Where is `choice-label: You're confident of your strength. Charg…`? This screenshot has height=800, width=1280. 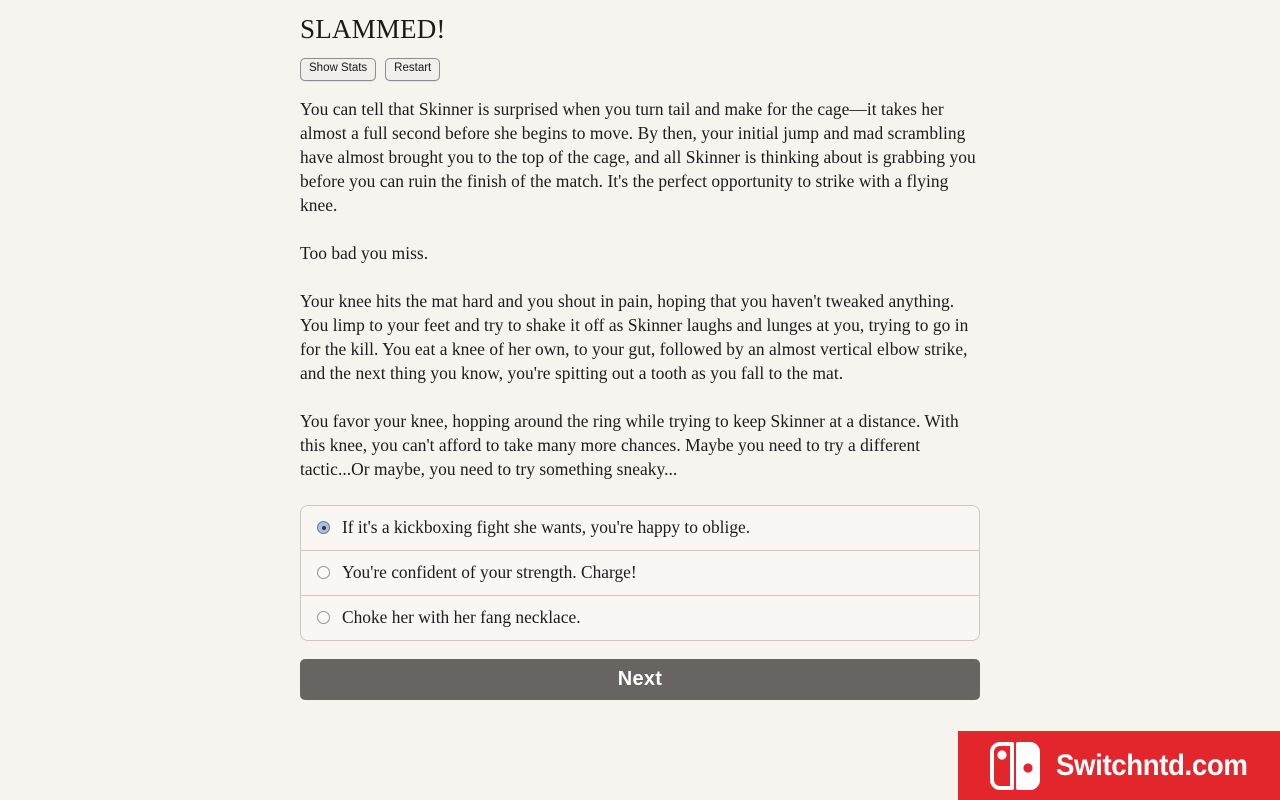 choice-label: You're confident of your strength. Charg… is located at coordinates (489, 572).